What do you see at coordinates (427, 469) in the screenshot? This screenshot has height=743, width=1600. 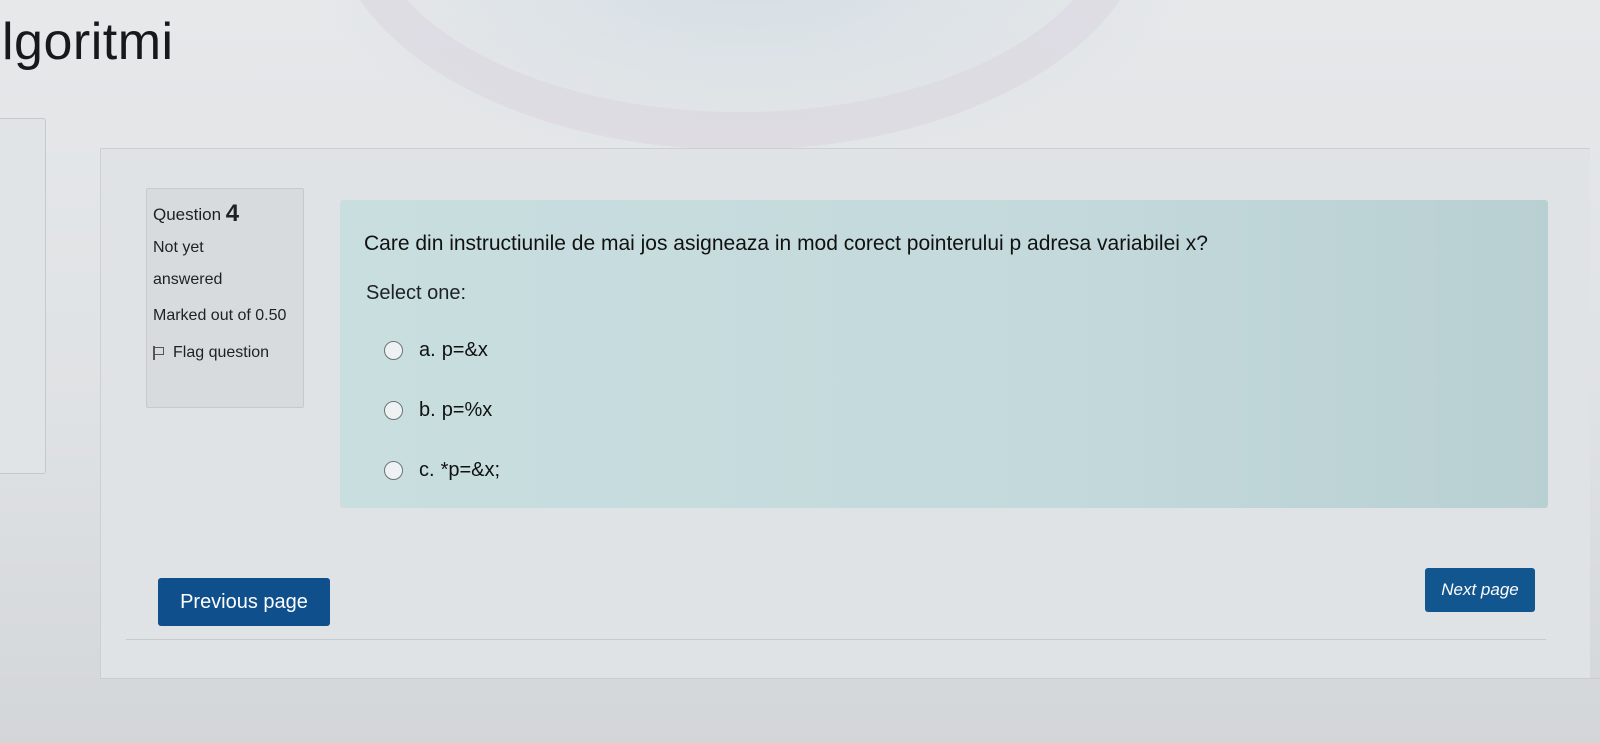 I see `answer-letter: c.` at bounding box center [427, 469].